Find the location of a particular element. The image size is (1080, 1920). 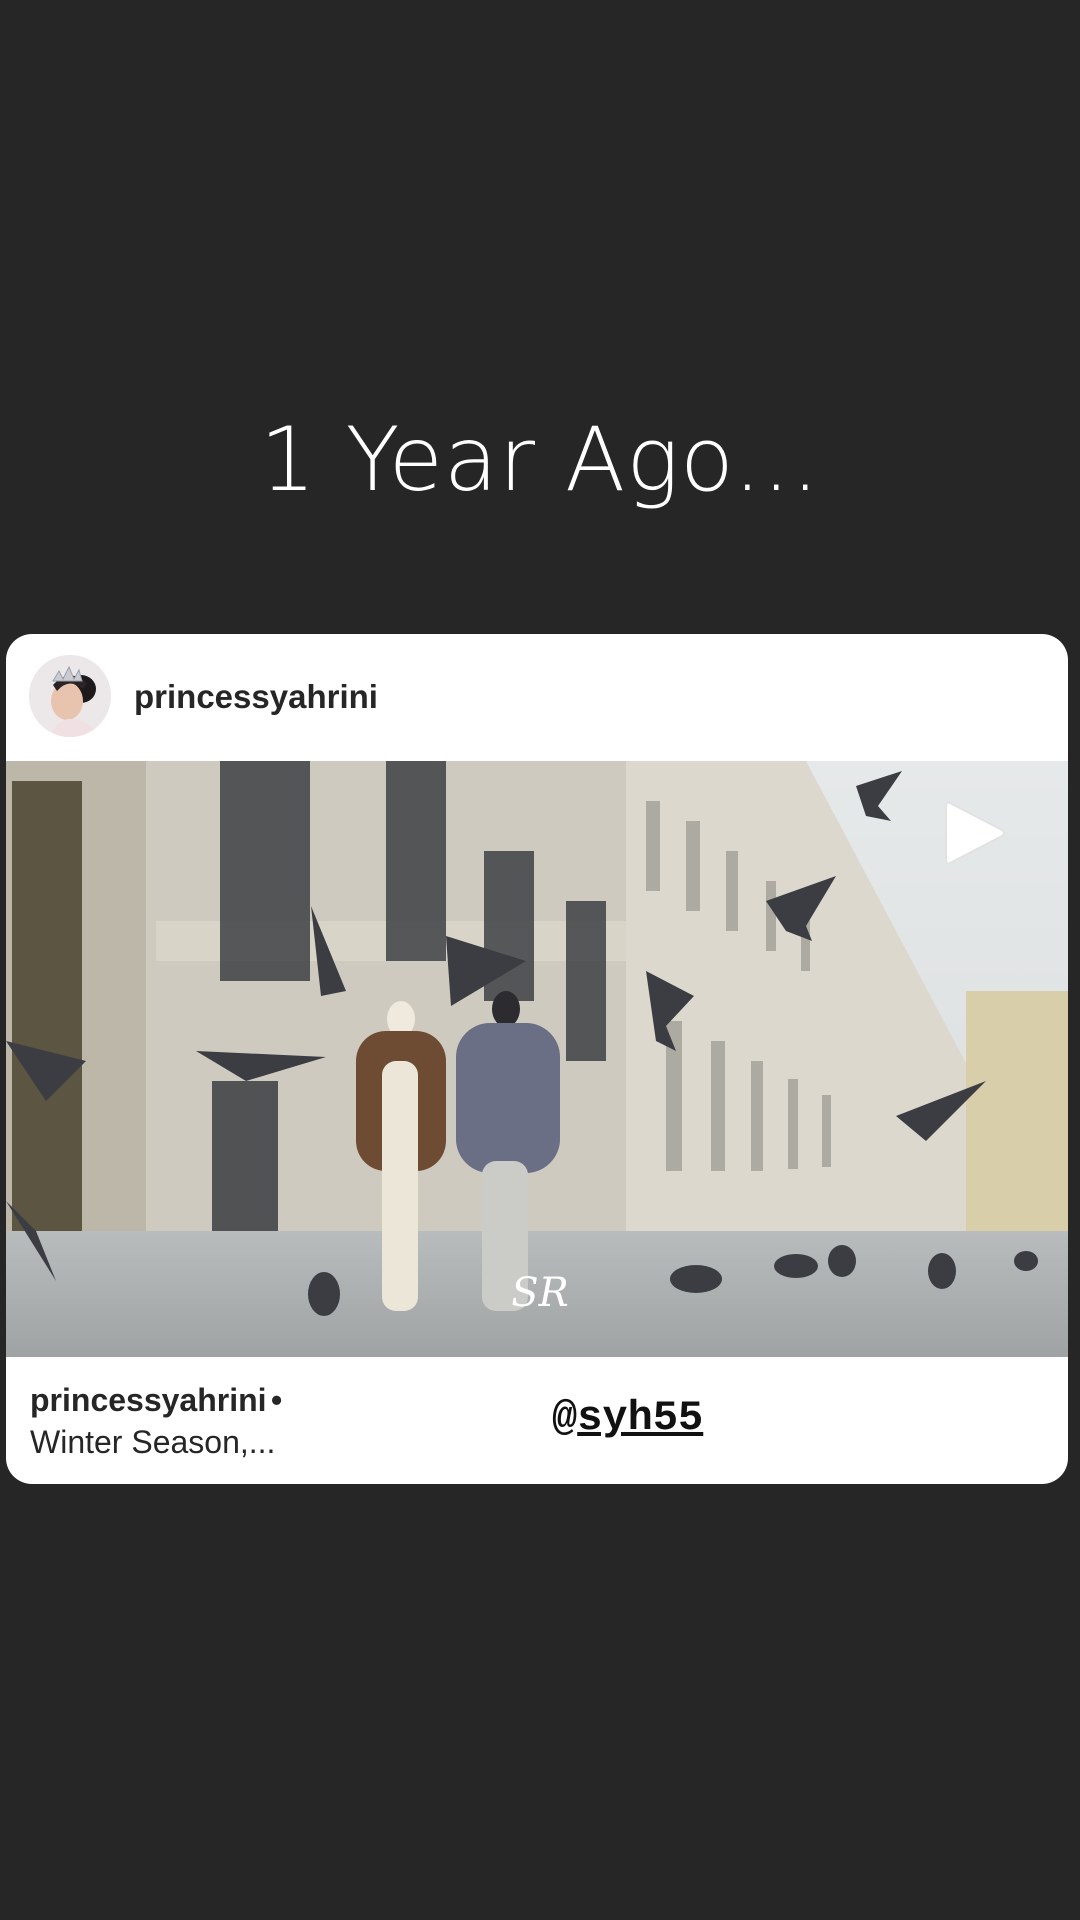

post-header: princessyahrini is located at coordinates (537, 697).